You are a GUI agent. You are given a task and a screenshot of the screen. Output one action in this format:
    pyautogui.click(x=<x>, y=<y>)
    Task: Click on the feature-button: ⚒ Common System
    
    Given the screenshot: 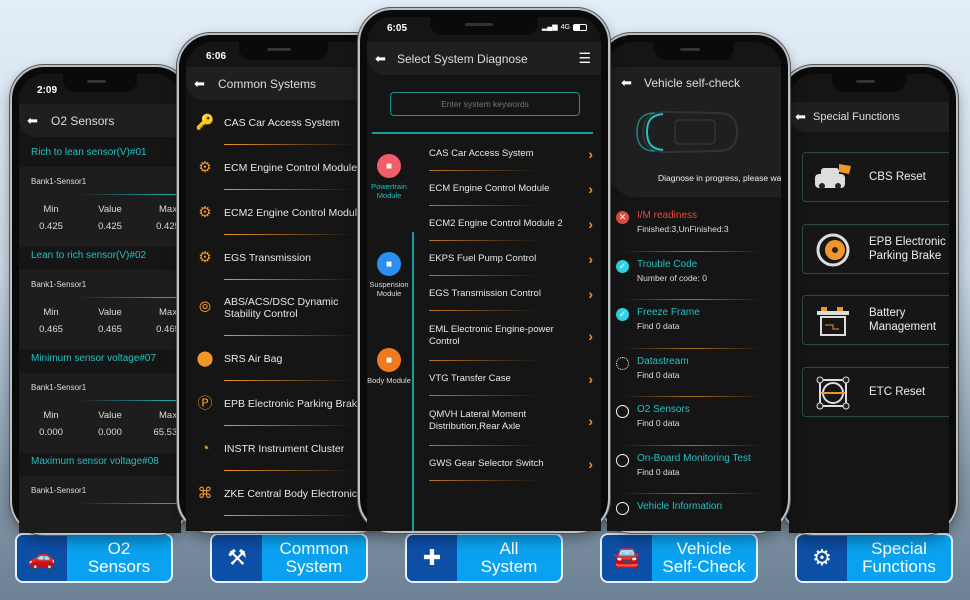 What is the action you would take?
    pyautogui.click(x=289, y=558)
    